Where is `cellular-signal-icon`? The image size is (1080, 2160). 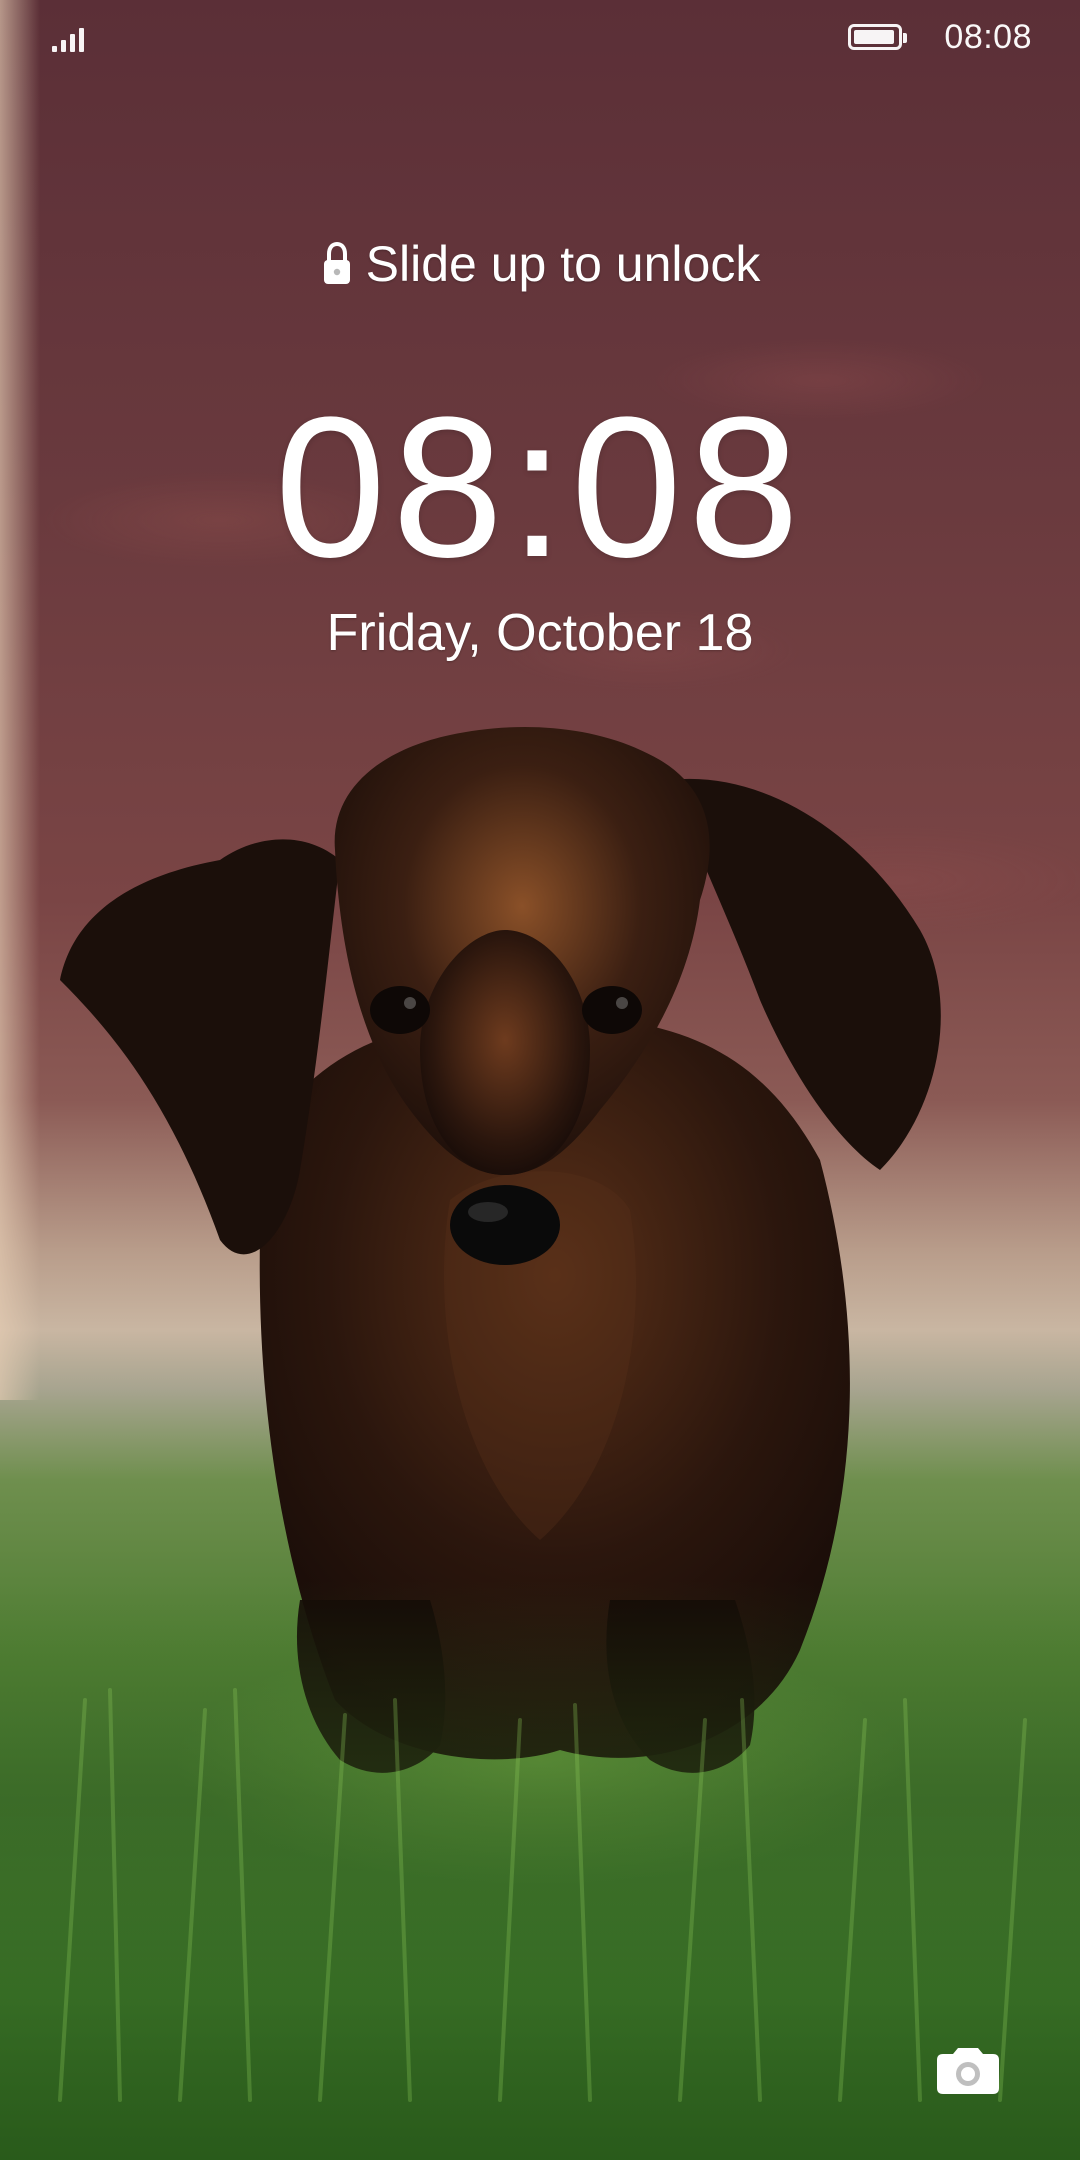
cellular-signal-icon is located at coordinates (72, 37).